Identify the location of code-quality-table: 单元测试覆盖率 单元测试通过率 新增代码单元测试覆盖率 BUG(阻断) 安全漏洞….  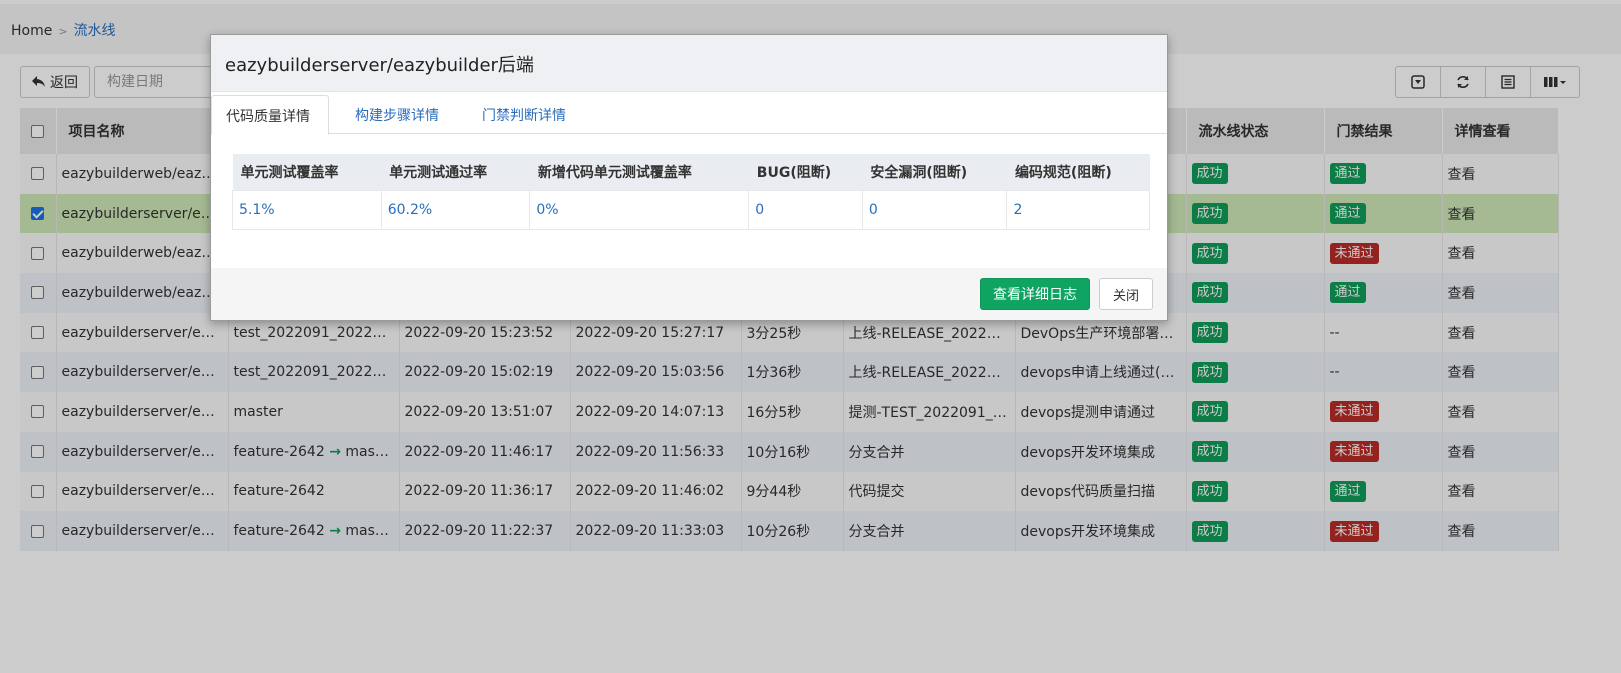
(691, 192).